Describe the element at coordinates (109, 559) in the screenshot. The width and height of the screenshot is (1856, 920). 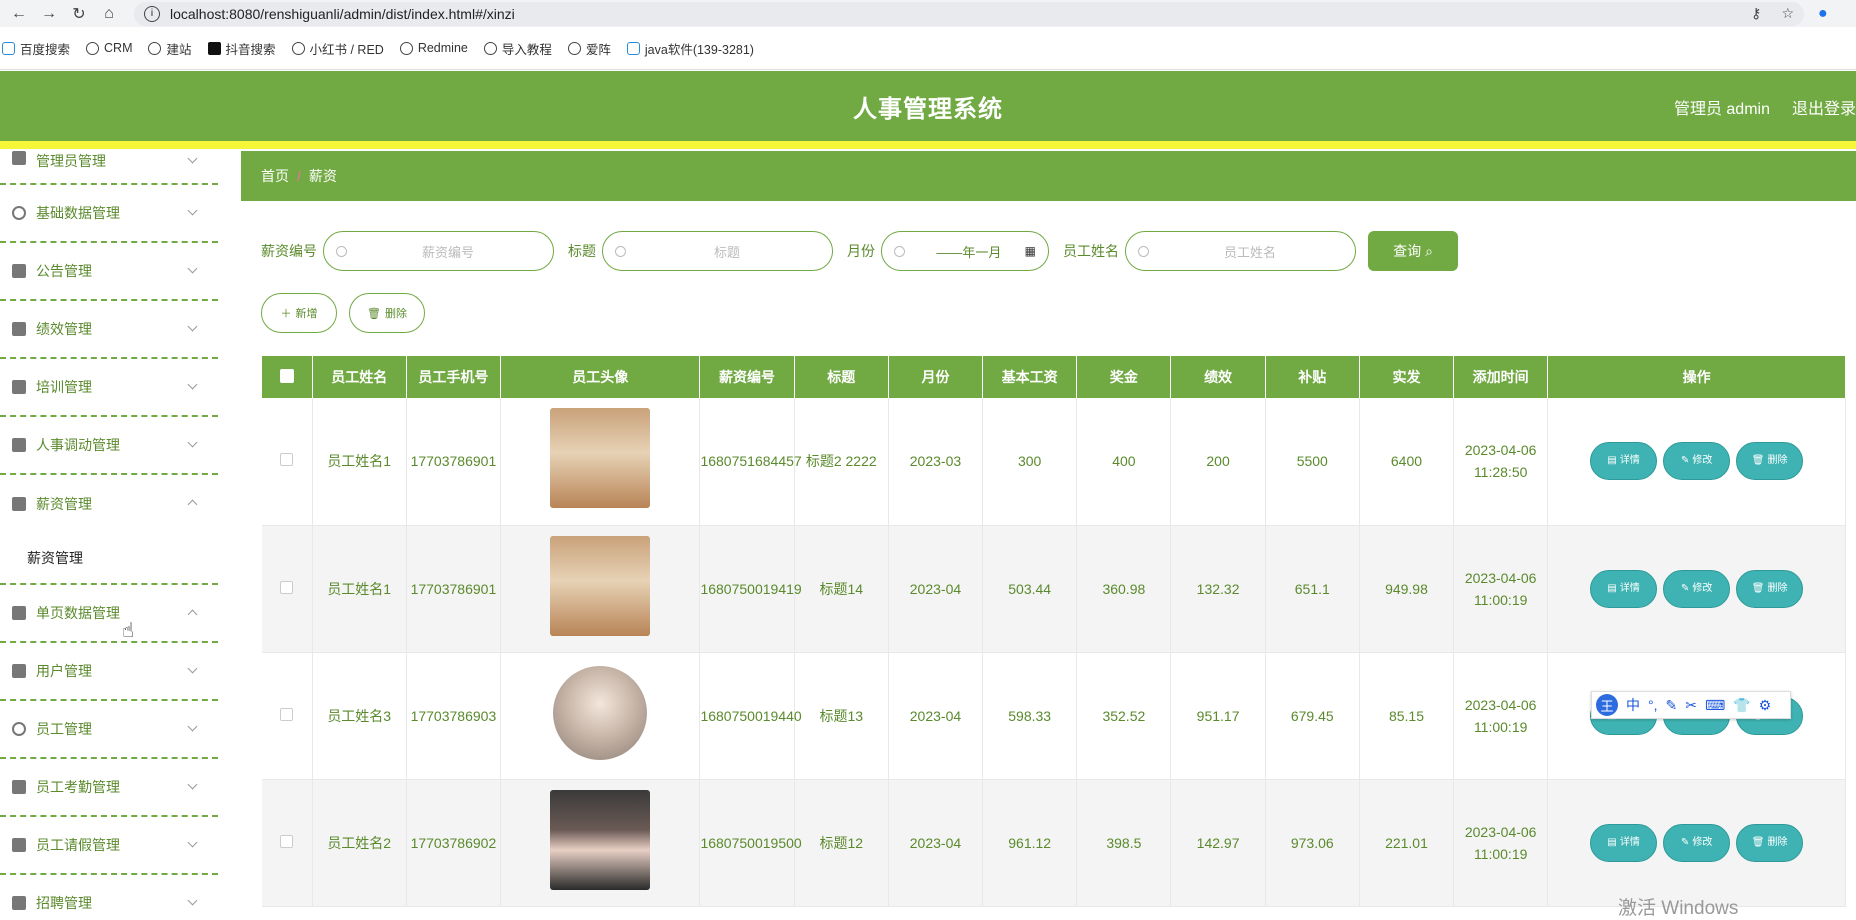
I see `submenu-item-salary: 薪资管理` at that location.